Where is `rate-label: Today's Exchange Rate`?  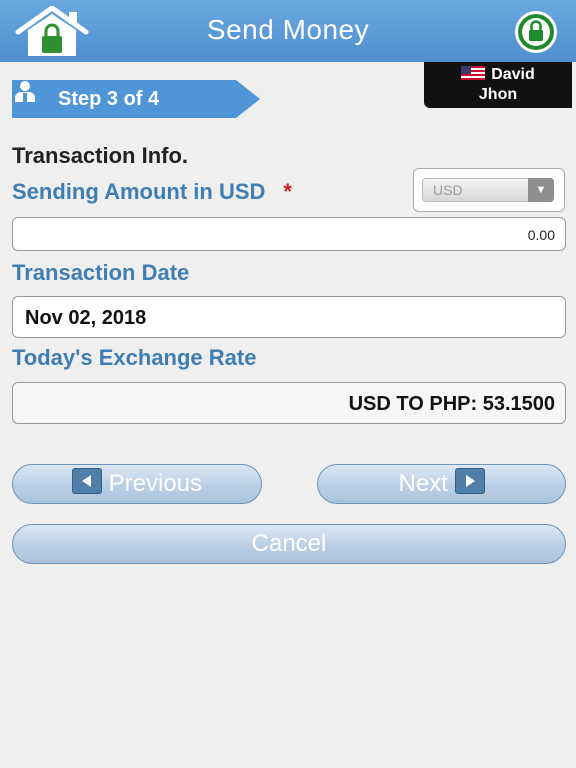
rate-label: Today's Exchange Rate is located at coordinates (134, 357).